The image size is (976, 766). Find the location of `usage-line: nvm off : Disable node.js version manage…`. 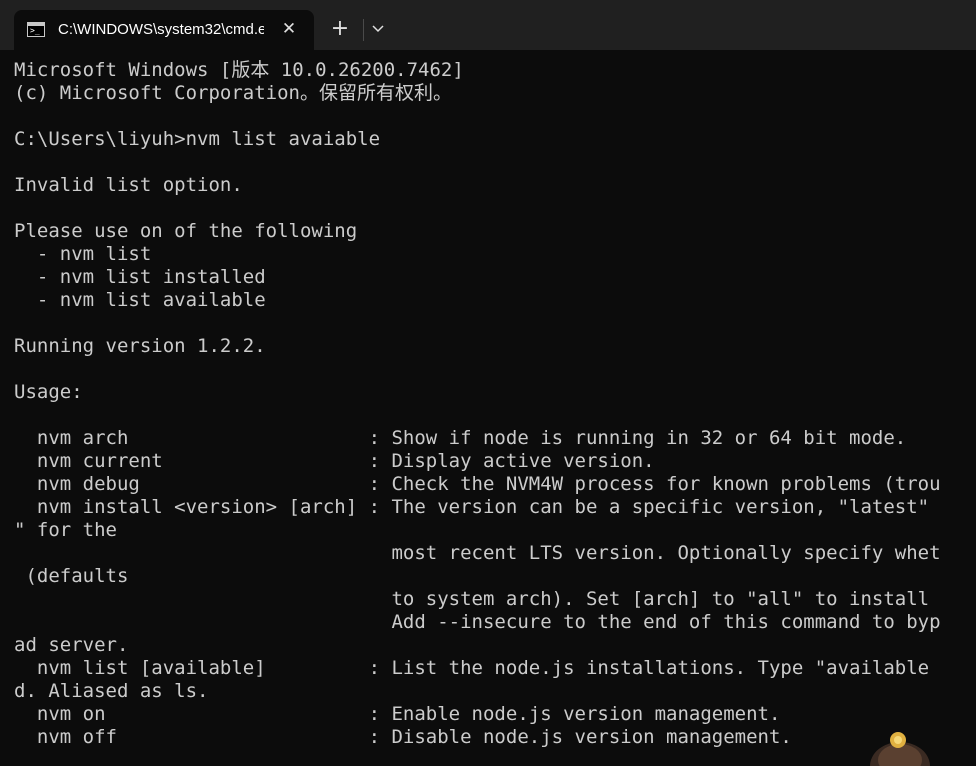

usage-line: nvm off : Disable node.js version manage… is located at coordinates (403, 737).